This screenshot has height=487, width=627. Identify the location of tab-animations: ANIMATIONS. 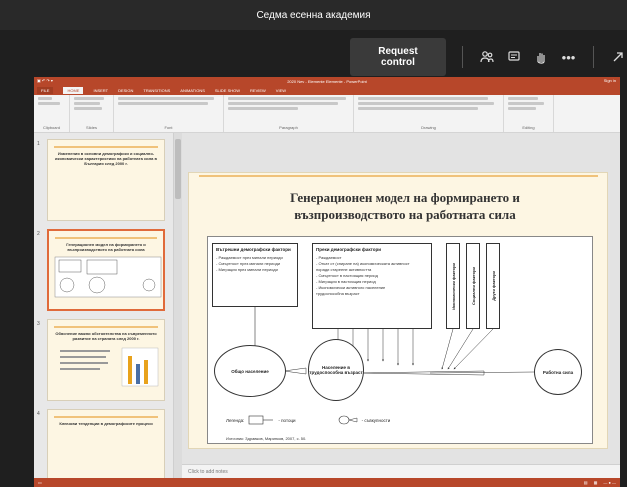
(192, 90).